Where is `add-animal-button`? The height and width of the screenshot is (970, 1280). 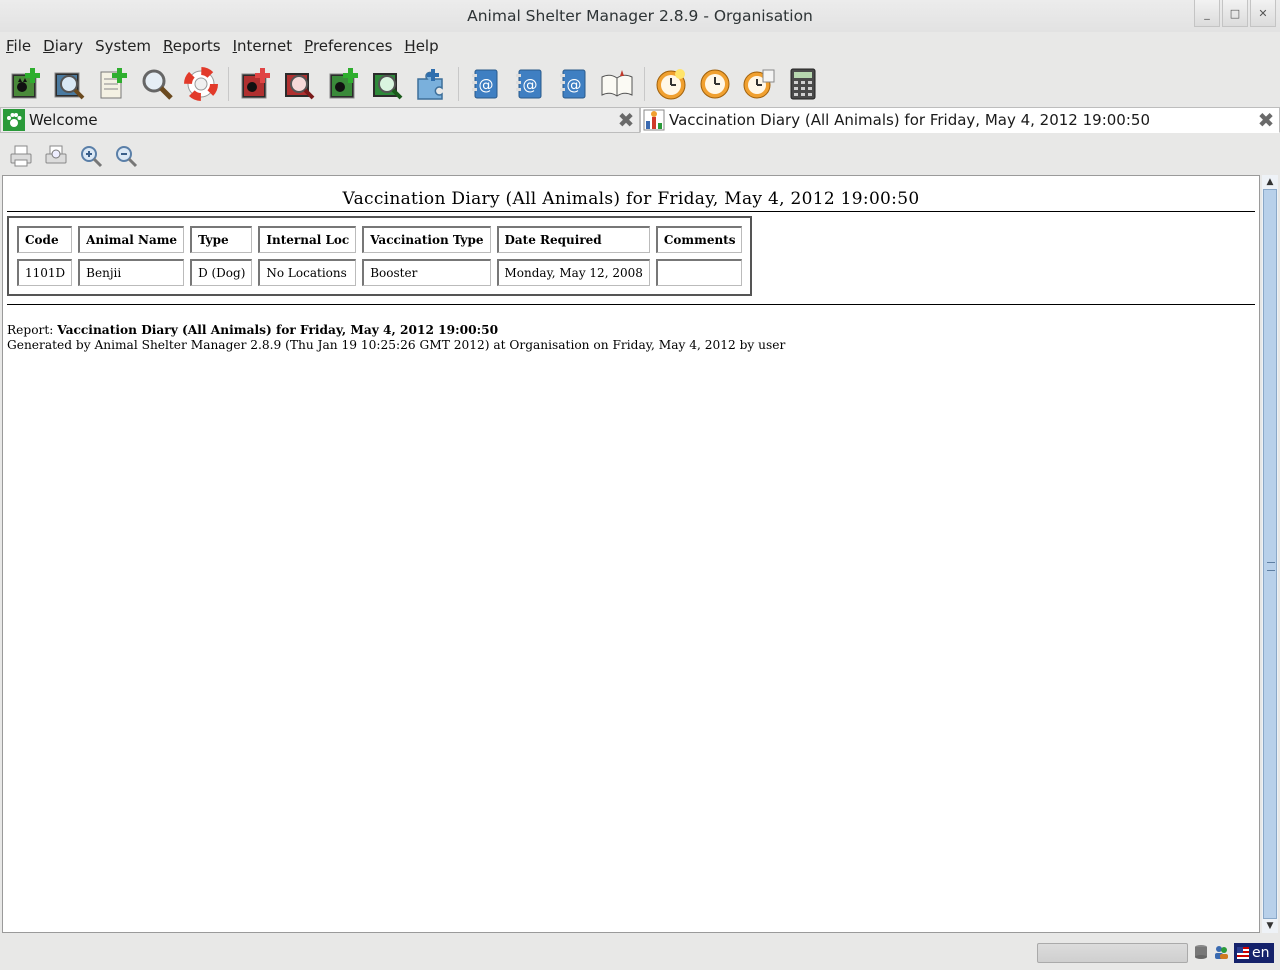 add-animal-button is located at coordinates (25, 84).